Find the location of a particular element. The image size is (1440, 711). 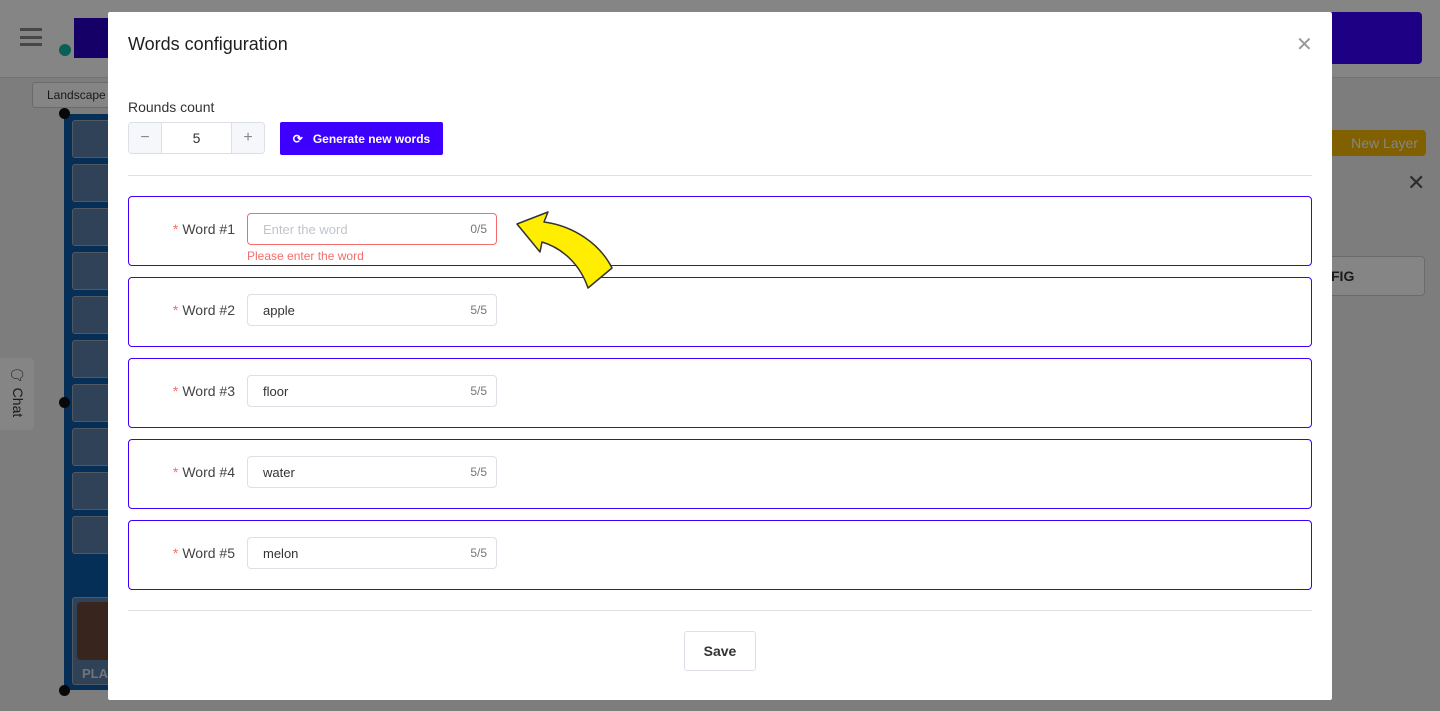

word-label: * Word #1 is located at coordinates (204, 229).